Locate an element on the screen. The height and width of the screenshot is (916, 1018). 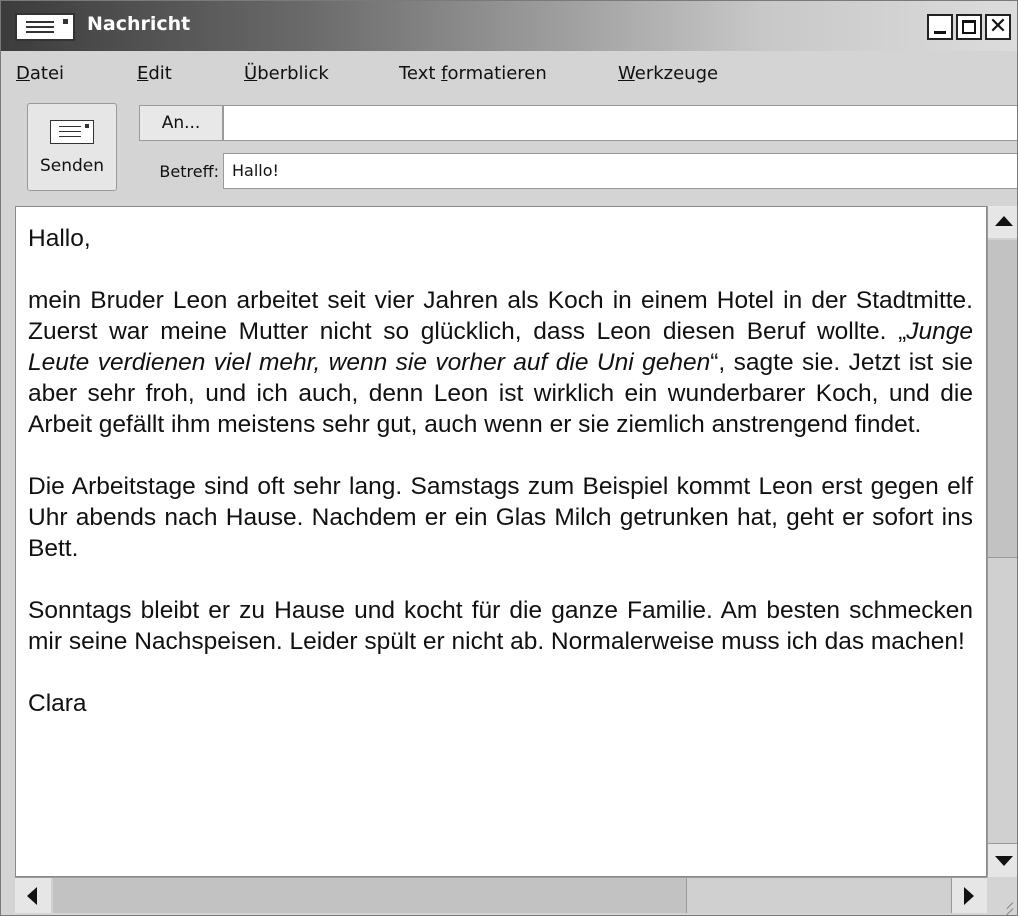
menu-werkzeuge: Werkzeuge is located at coordinates (668, 73).